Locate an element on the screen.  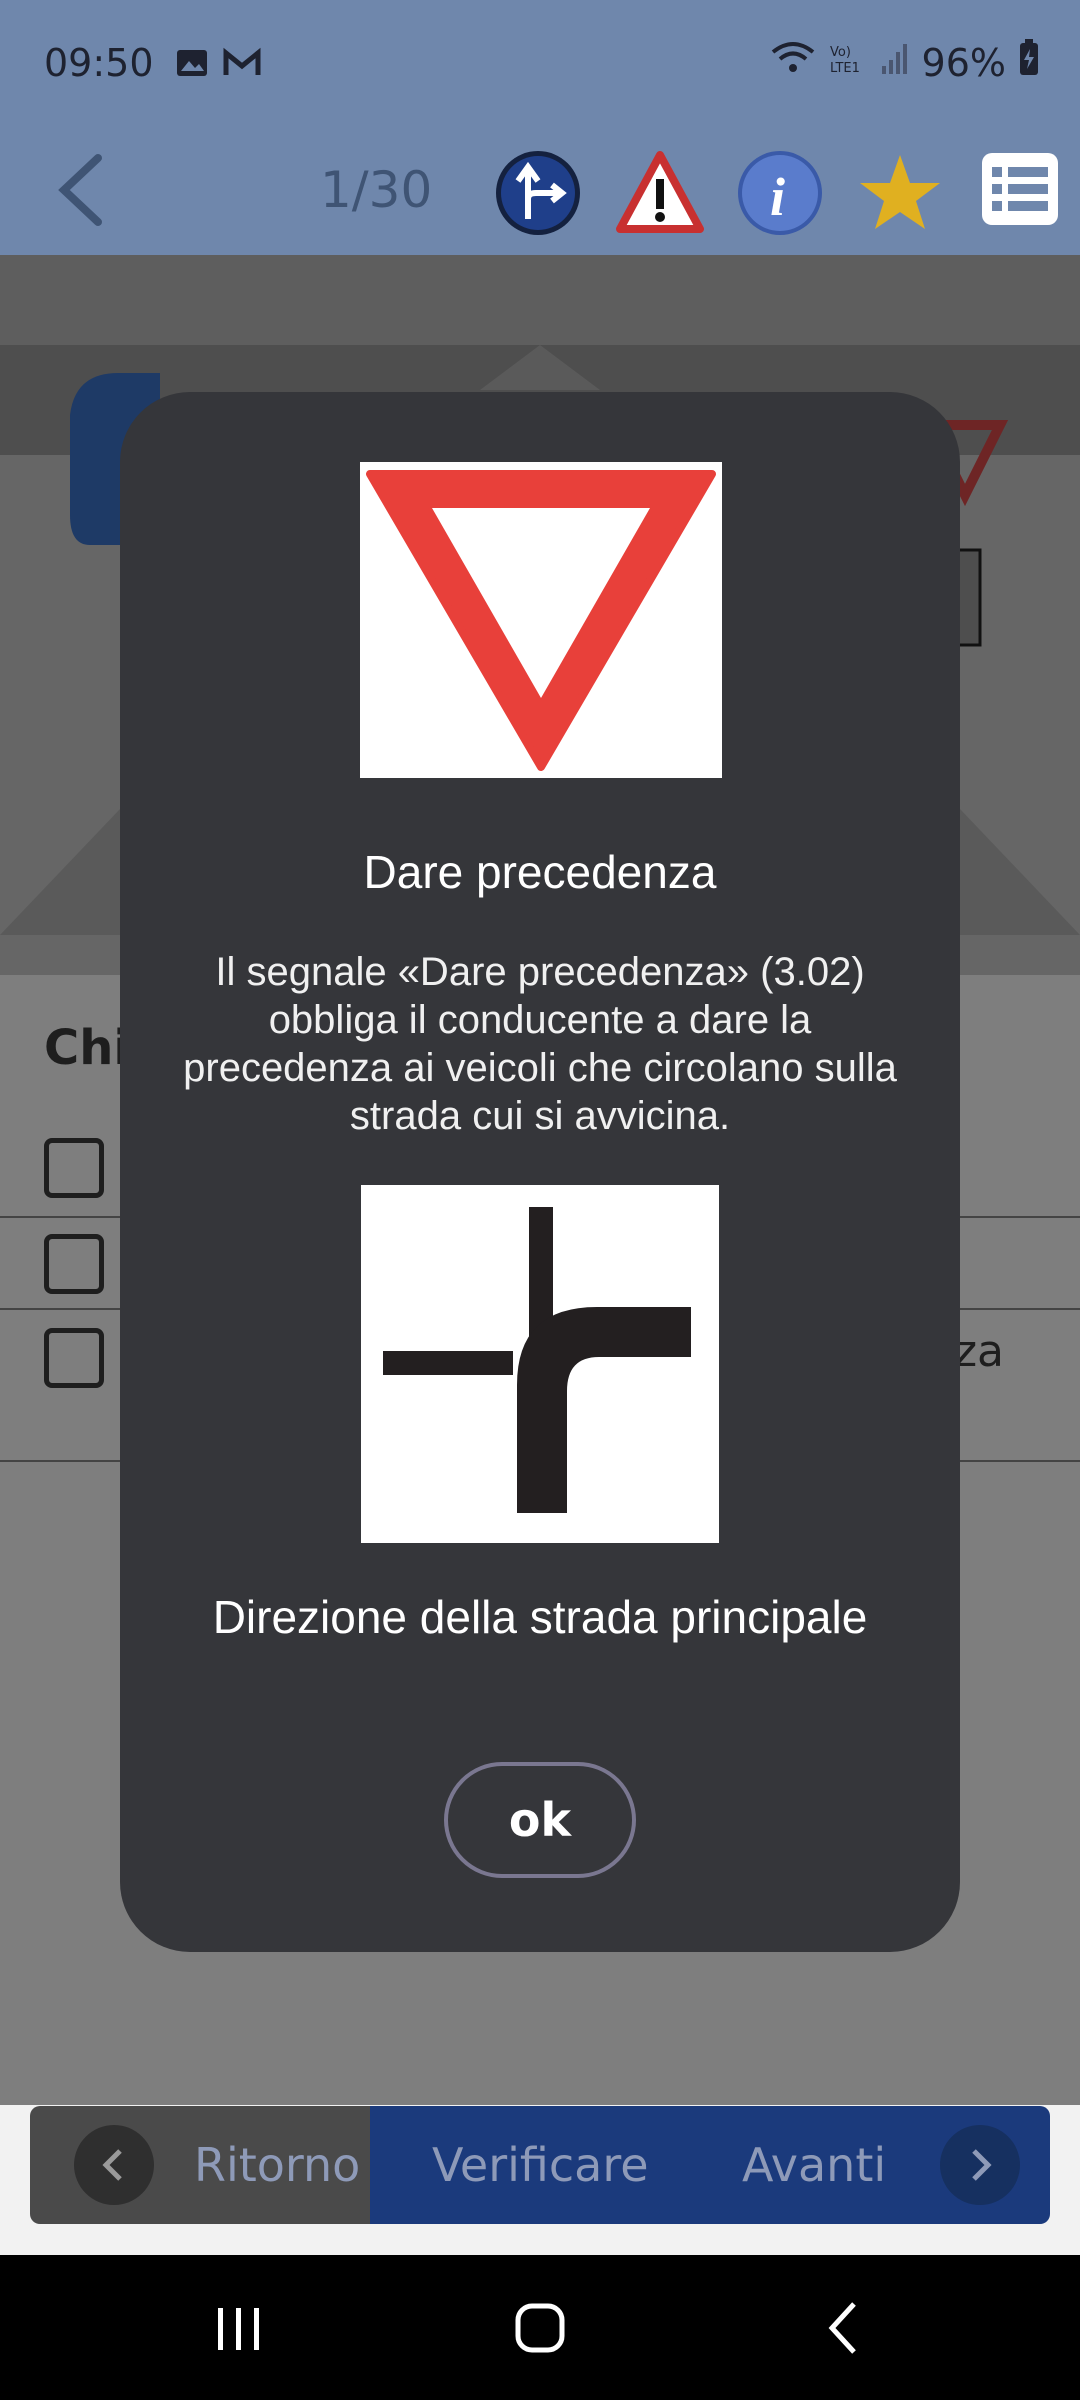
yield-sign-image is located at coordinates (541, 620).